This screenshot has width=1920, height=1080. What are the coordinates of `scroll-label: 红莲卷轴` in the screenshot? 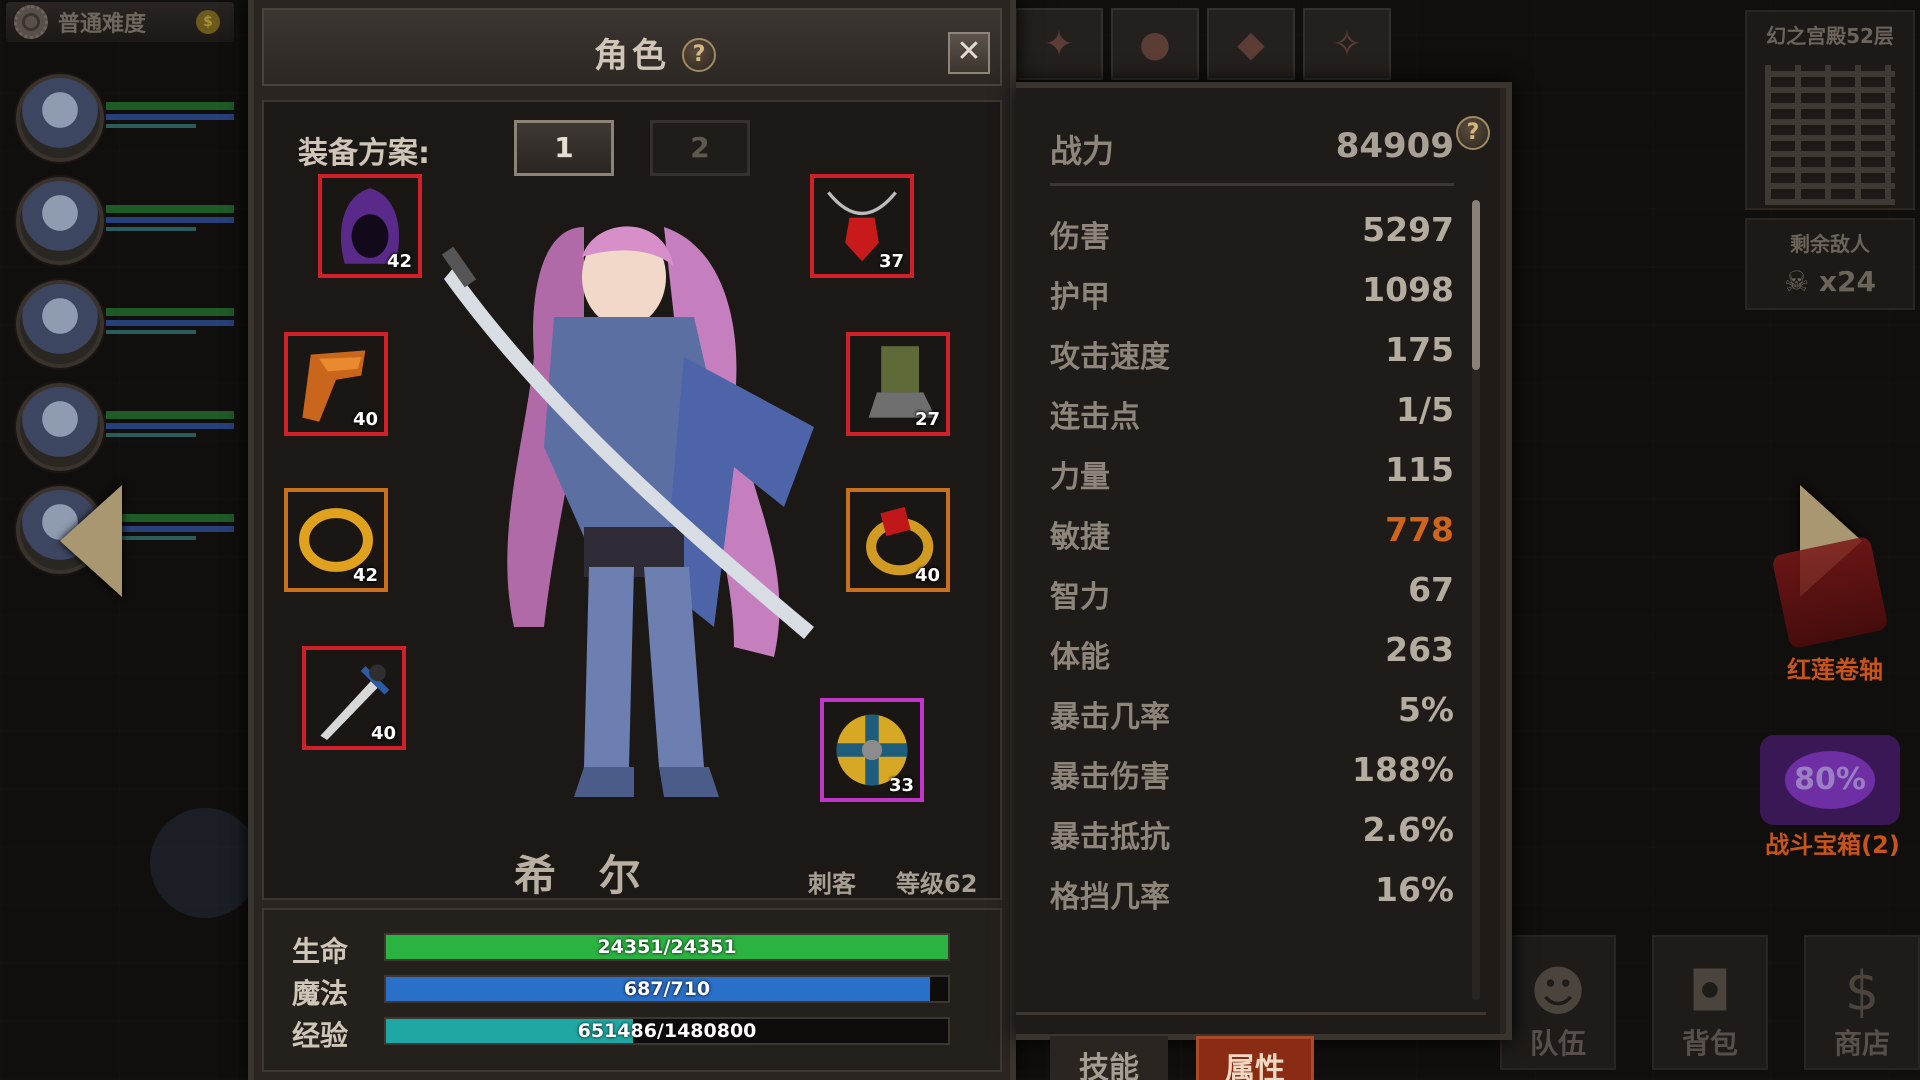 It's located at (1835, 670).